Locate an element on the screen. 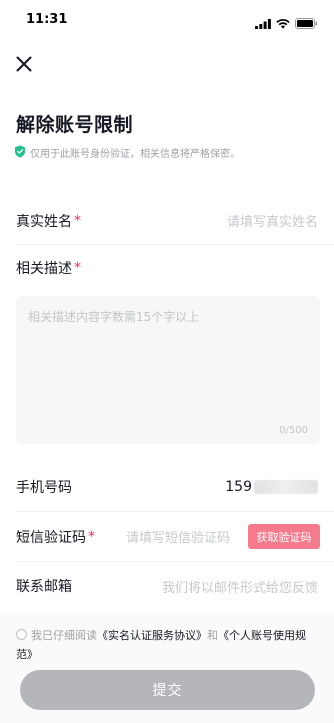 The height and width of the screenshot is (723, 334). status-icons is located at coordinates (286, 23).